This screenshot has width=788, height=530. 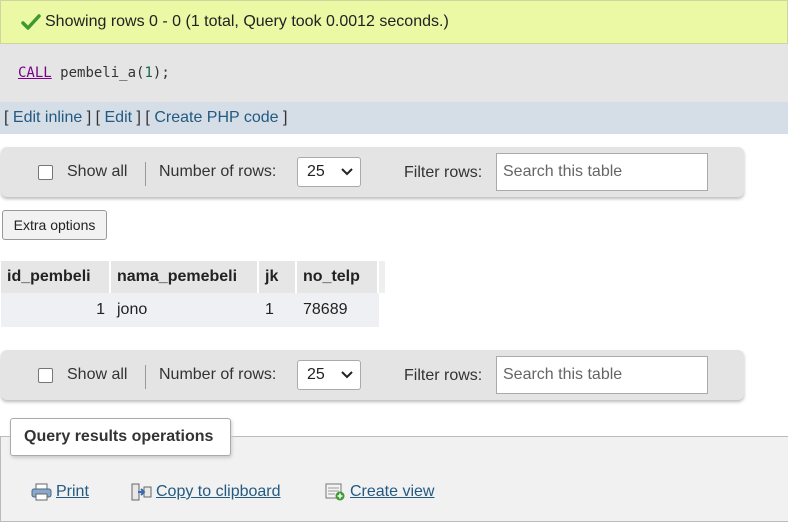 I want to click on table-header-row: id_pembeli nama_pemebeli jk no_telp, so click(x=193, y=277).